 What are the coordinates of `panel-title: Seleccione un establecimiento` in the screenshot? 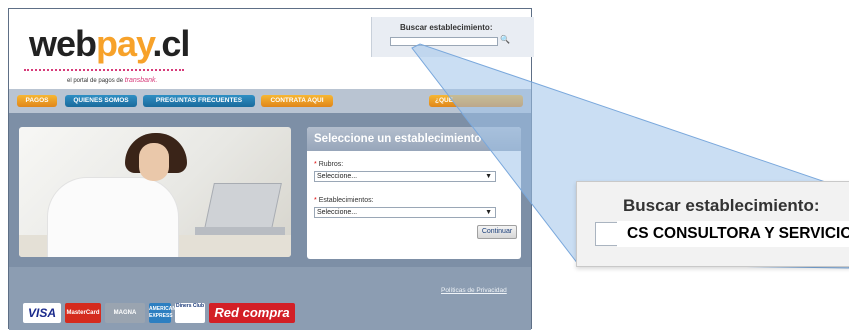 It's located at (414, 139).